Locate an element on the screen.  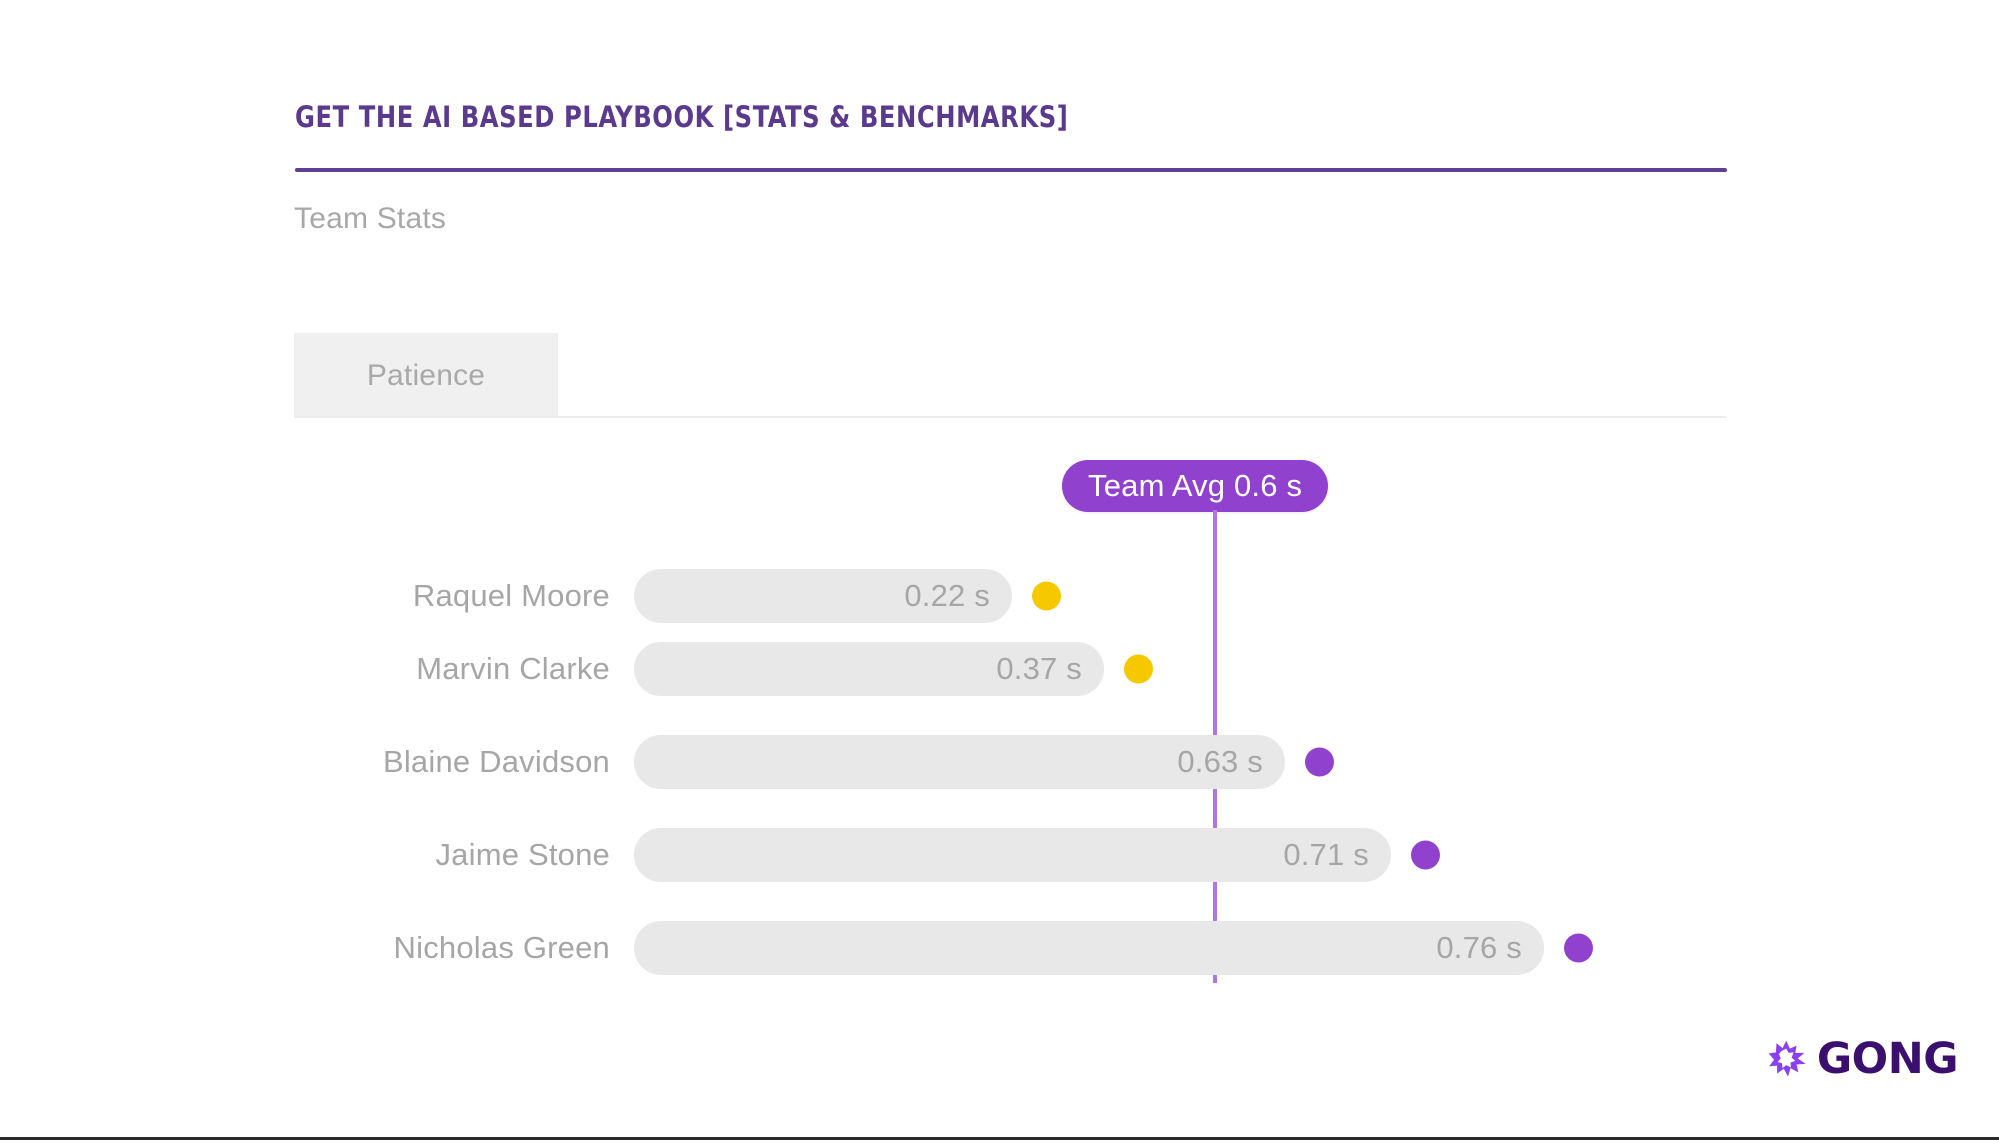
team-average-label: Team Avg 0.6 s is located at coordinates (1195, 485).